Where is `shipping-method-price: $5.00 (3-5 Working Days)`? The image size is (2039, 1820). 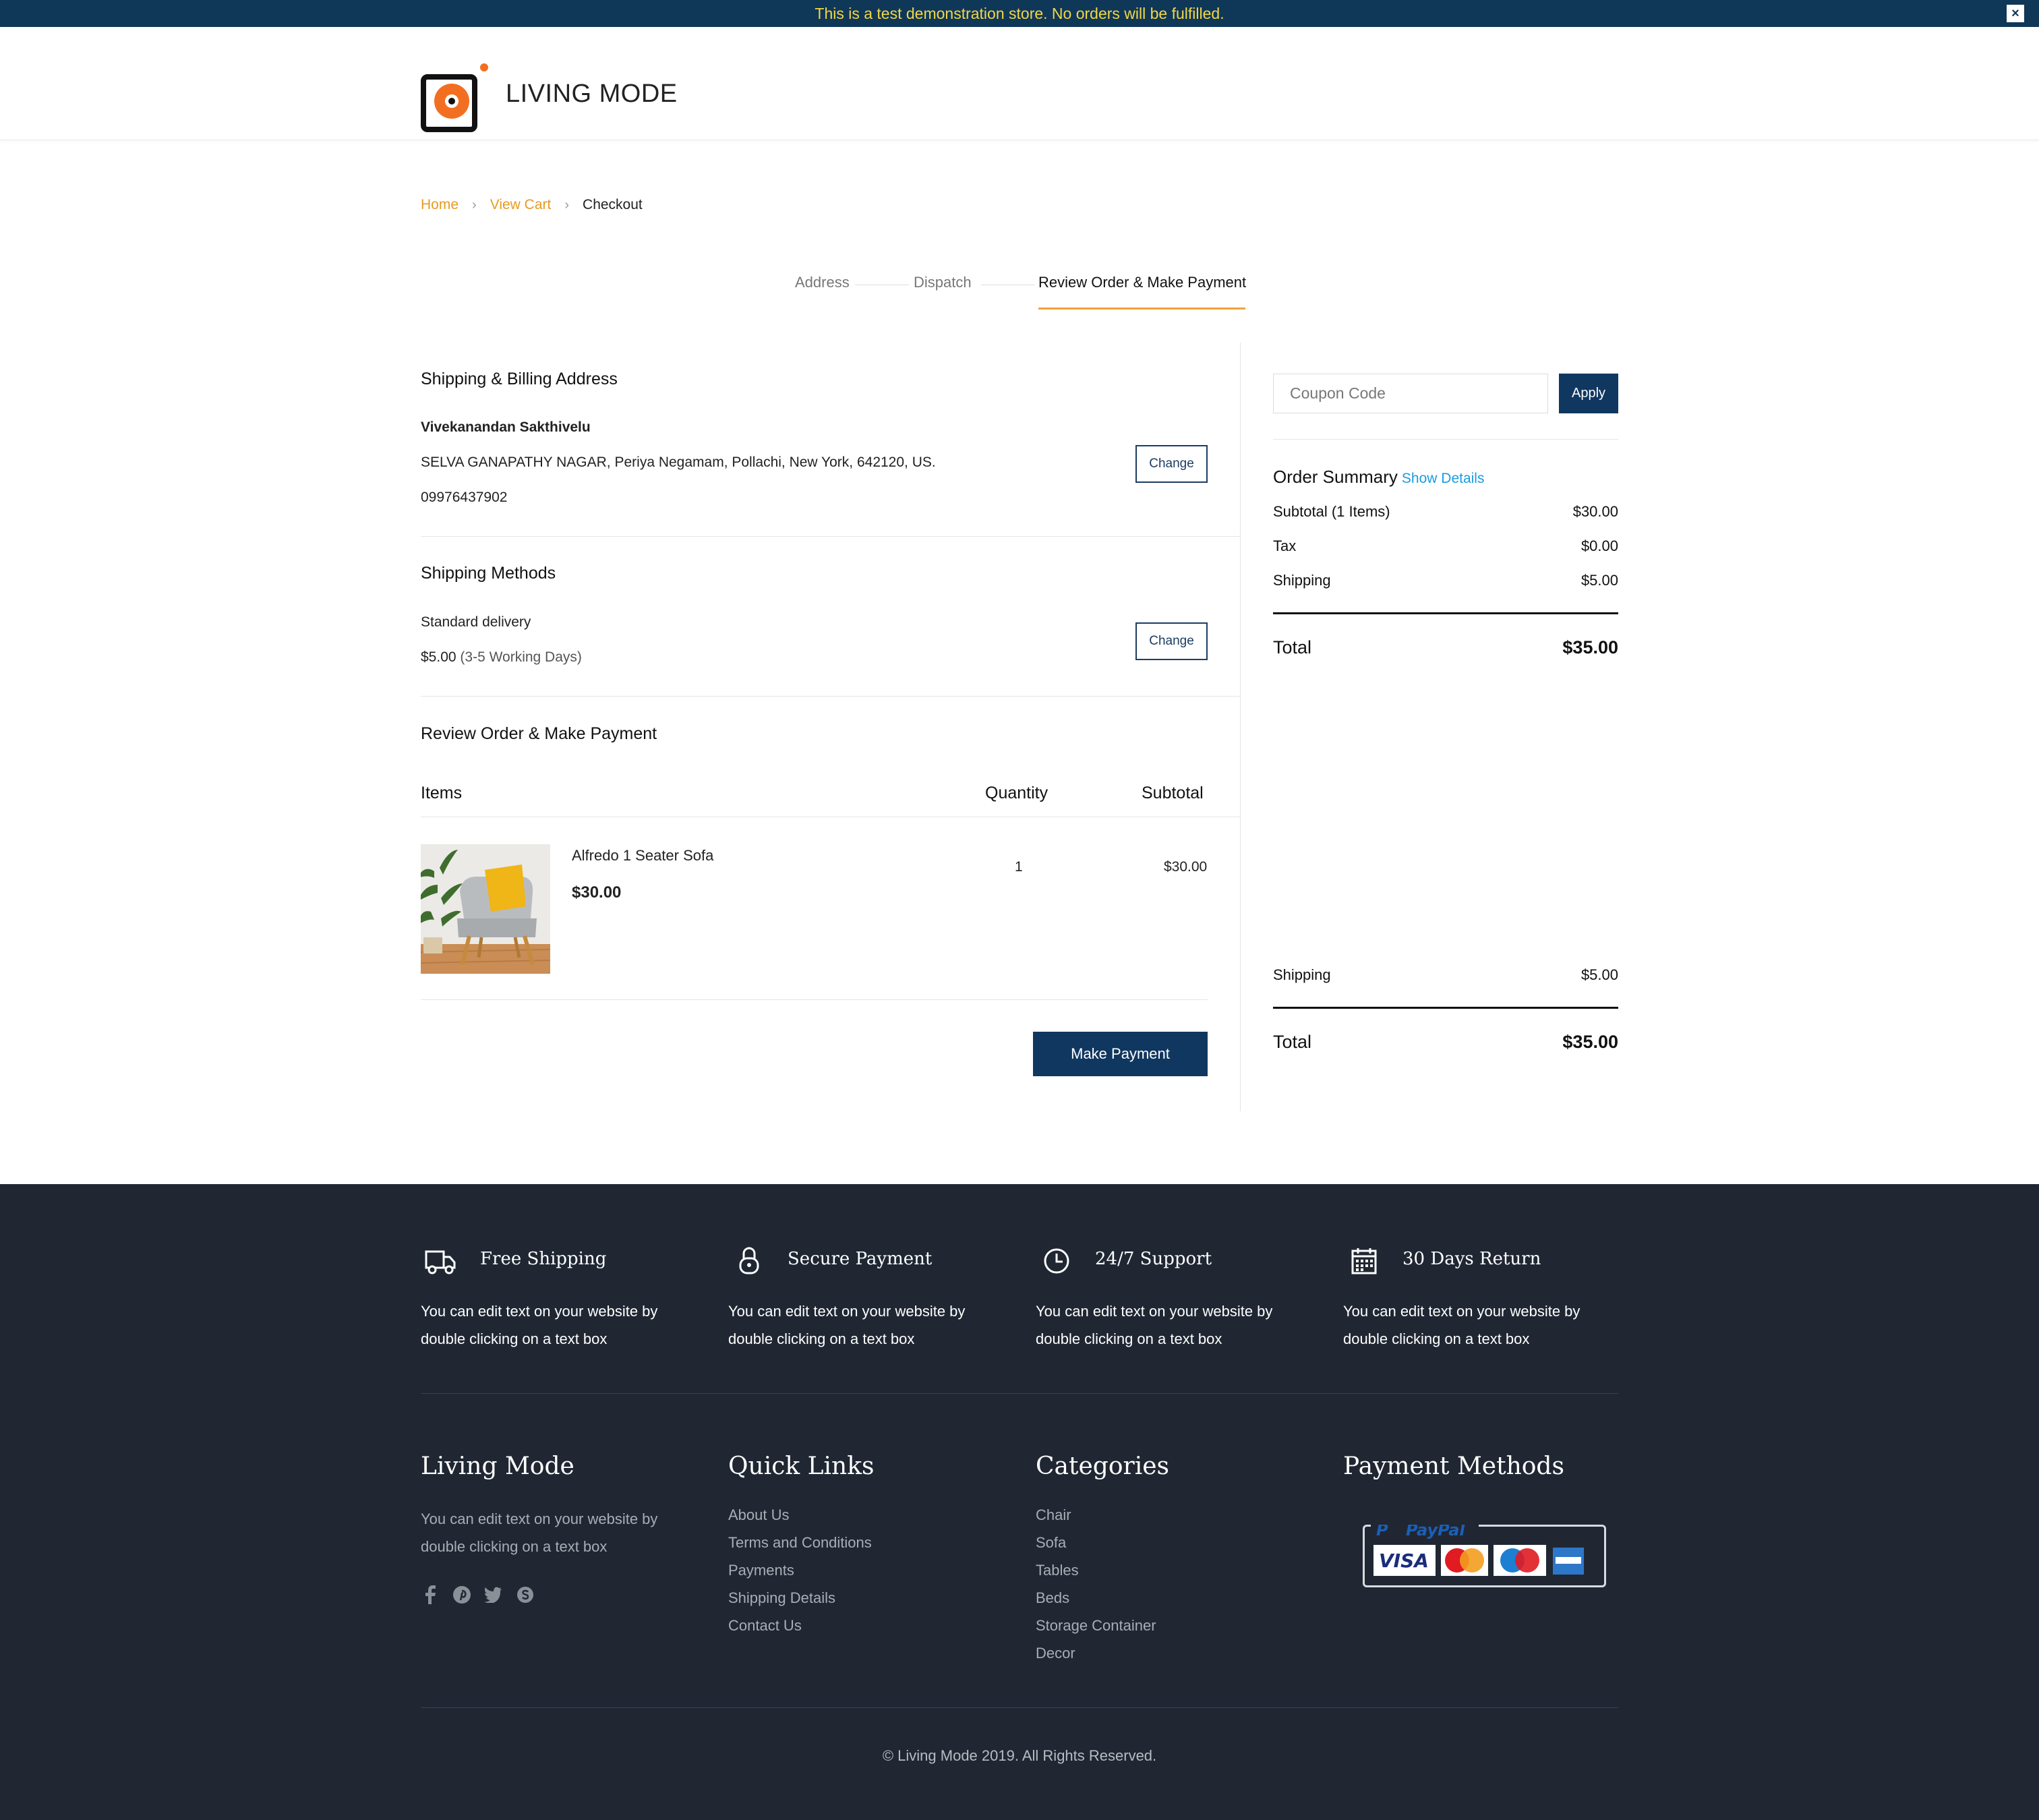
shipping-method-price: $5.00 (3-5 Working Days) is located at coordinates (501, 658).